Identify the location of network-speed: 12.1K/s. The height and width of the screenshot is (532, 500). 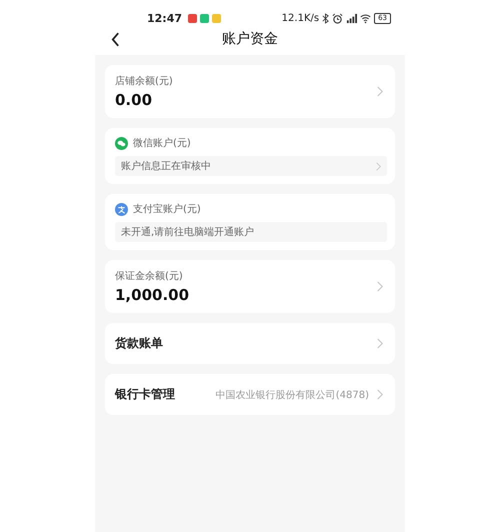
(301, 18).